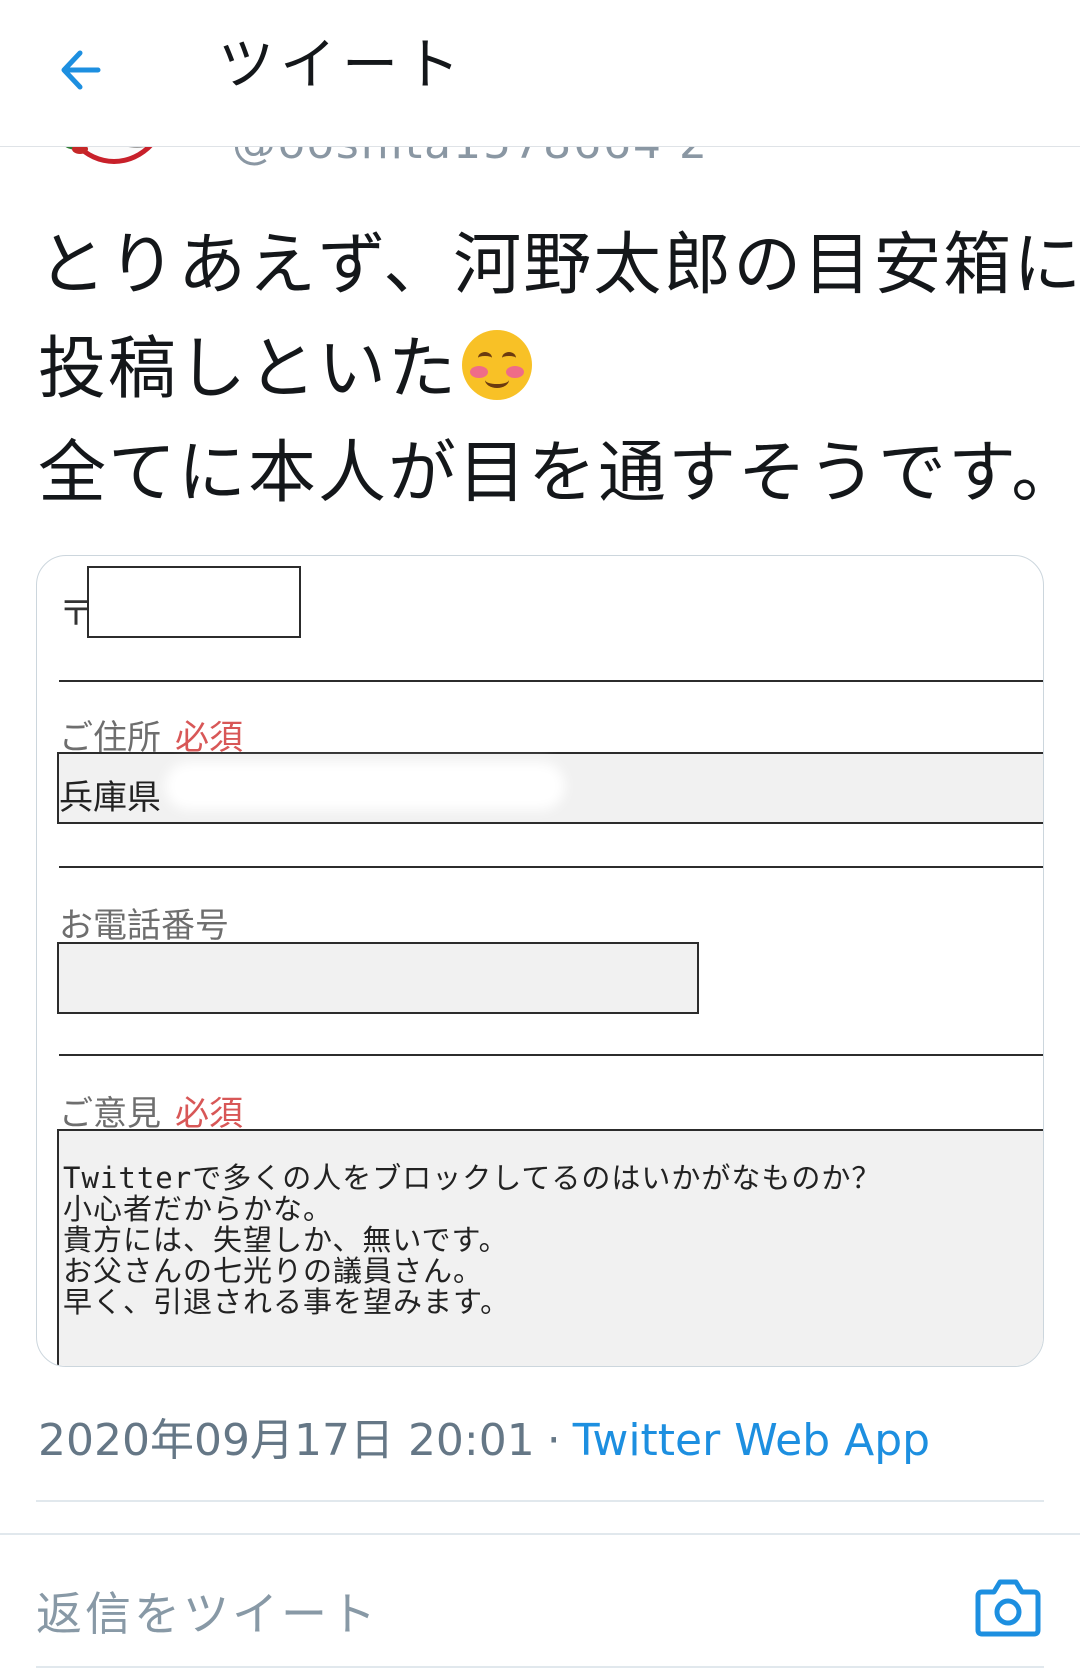  I want to click on phone-field, so click(378, 978).